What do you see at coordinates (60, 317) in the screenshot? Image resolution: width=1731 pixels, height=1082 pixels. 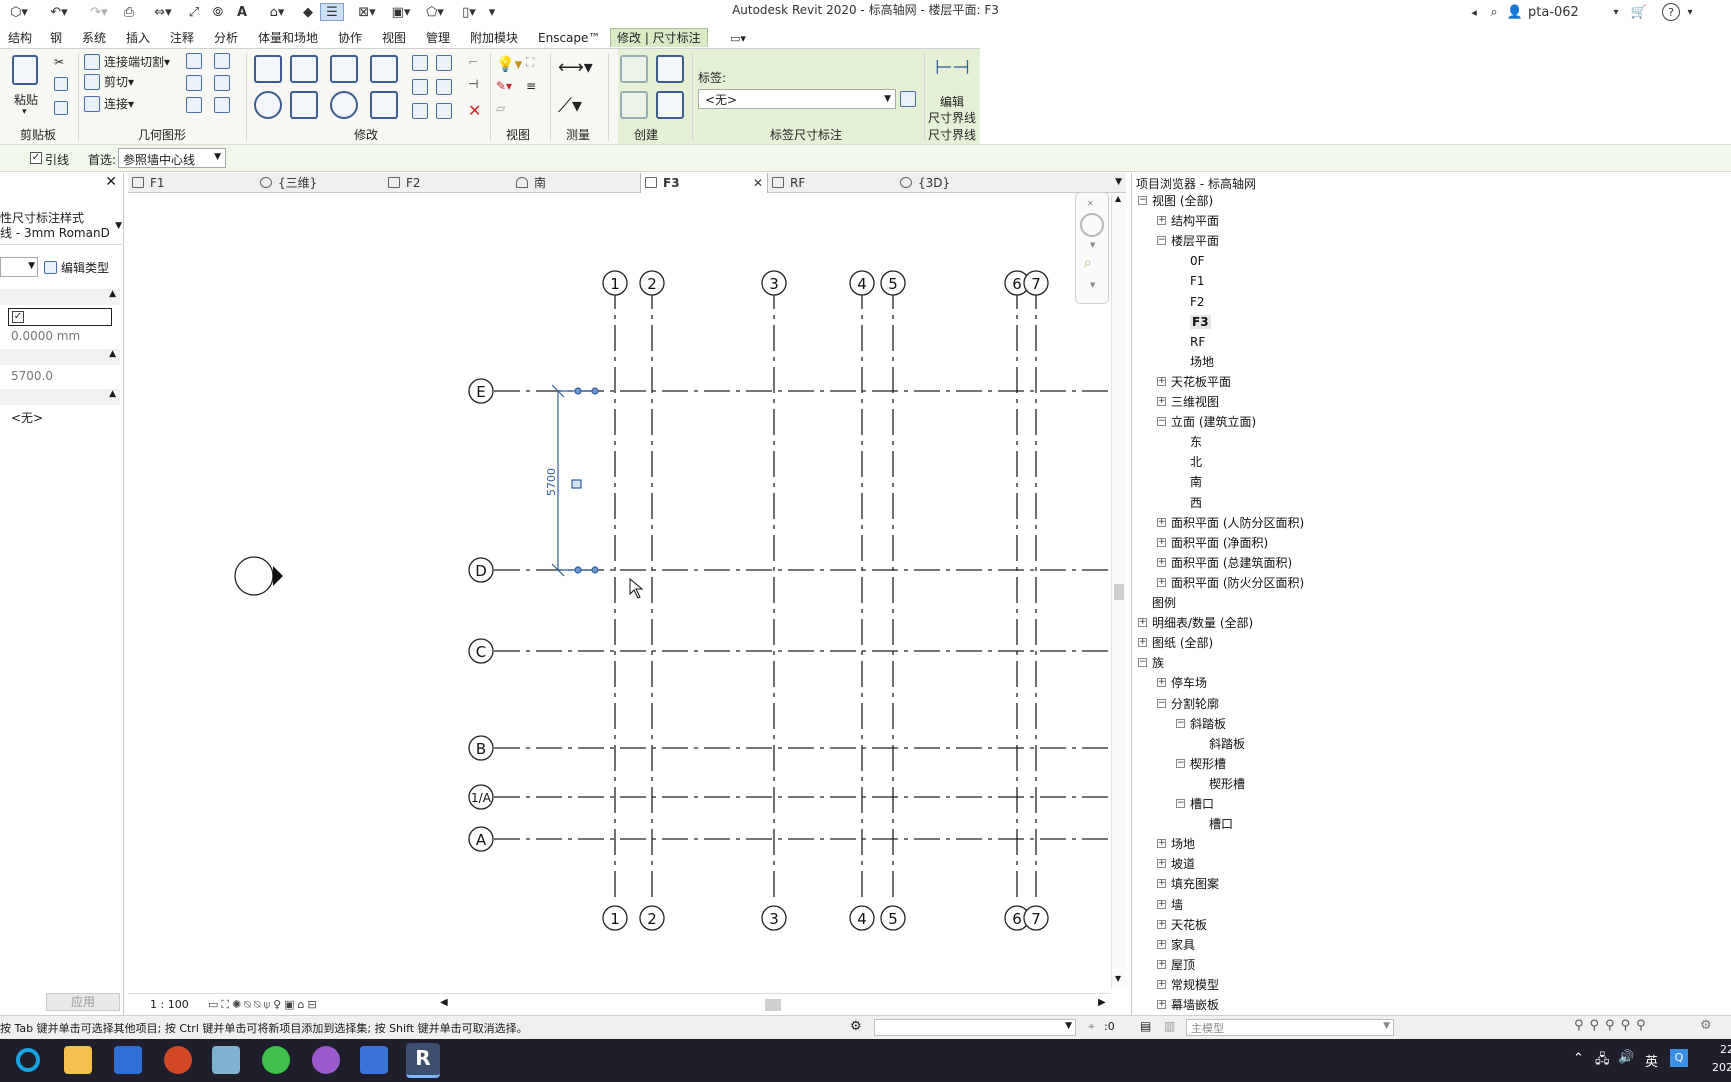 I see `property-checkbox-field: ✓` at bounding box center [60, 317].